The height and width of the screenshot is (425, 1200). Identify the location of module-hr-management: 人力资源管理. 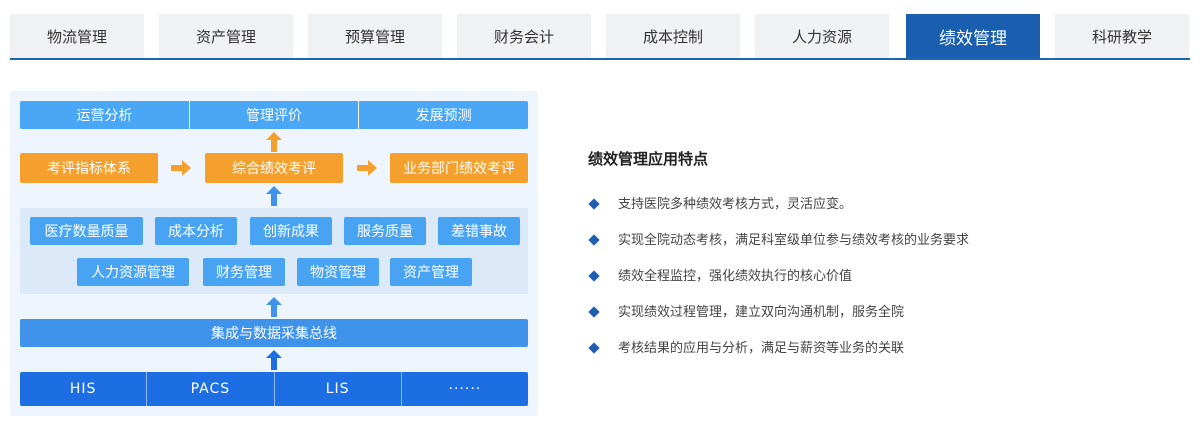
(133, 272).